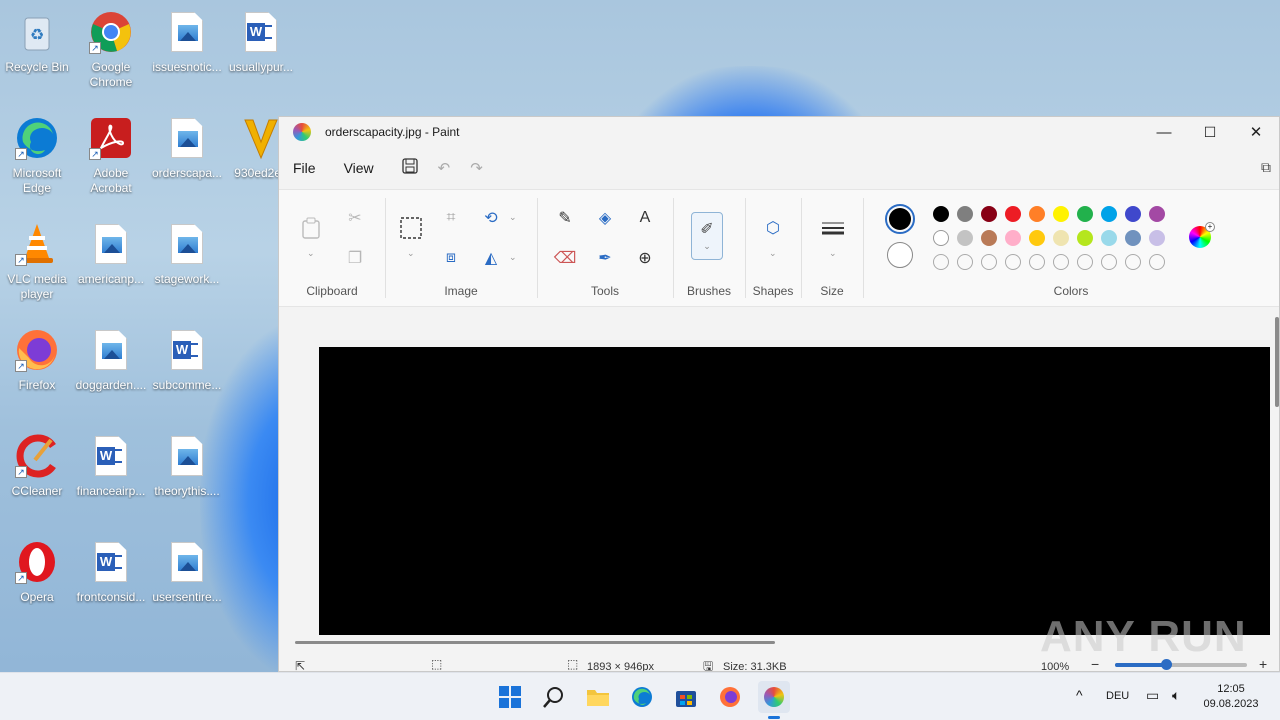 The image size is (1280, 720). I want to click on zoom-slider, so click(1181, 664).